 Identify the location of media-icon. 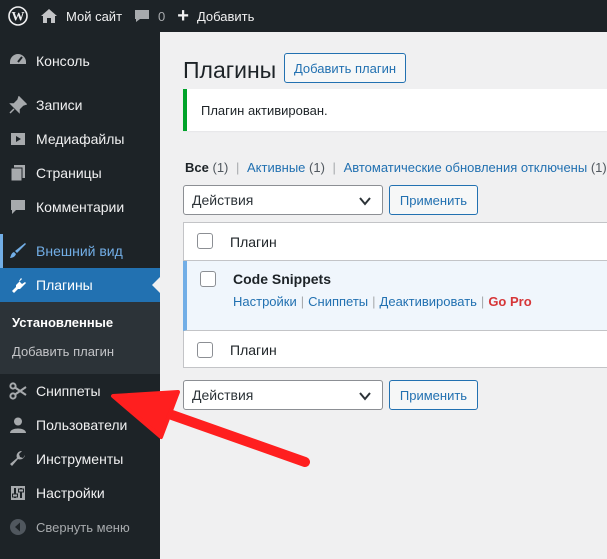
(18, 139).